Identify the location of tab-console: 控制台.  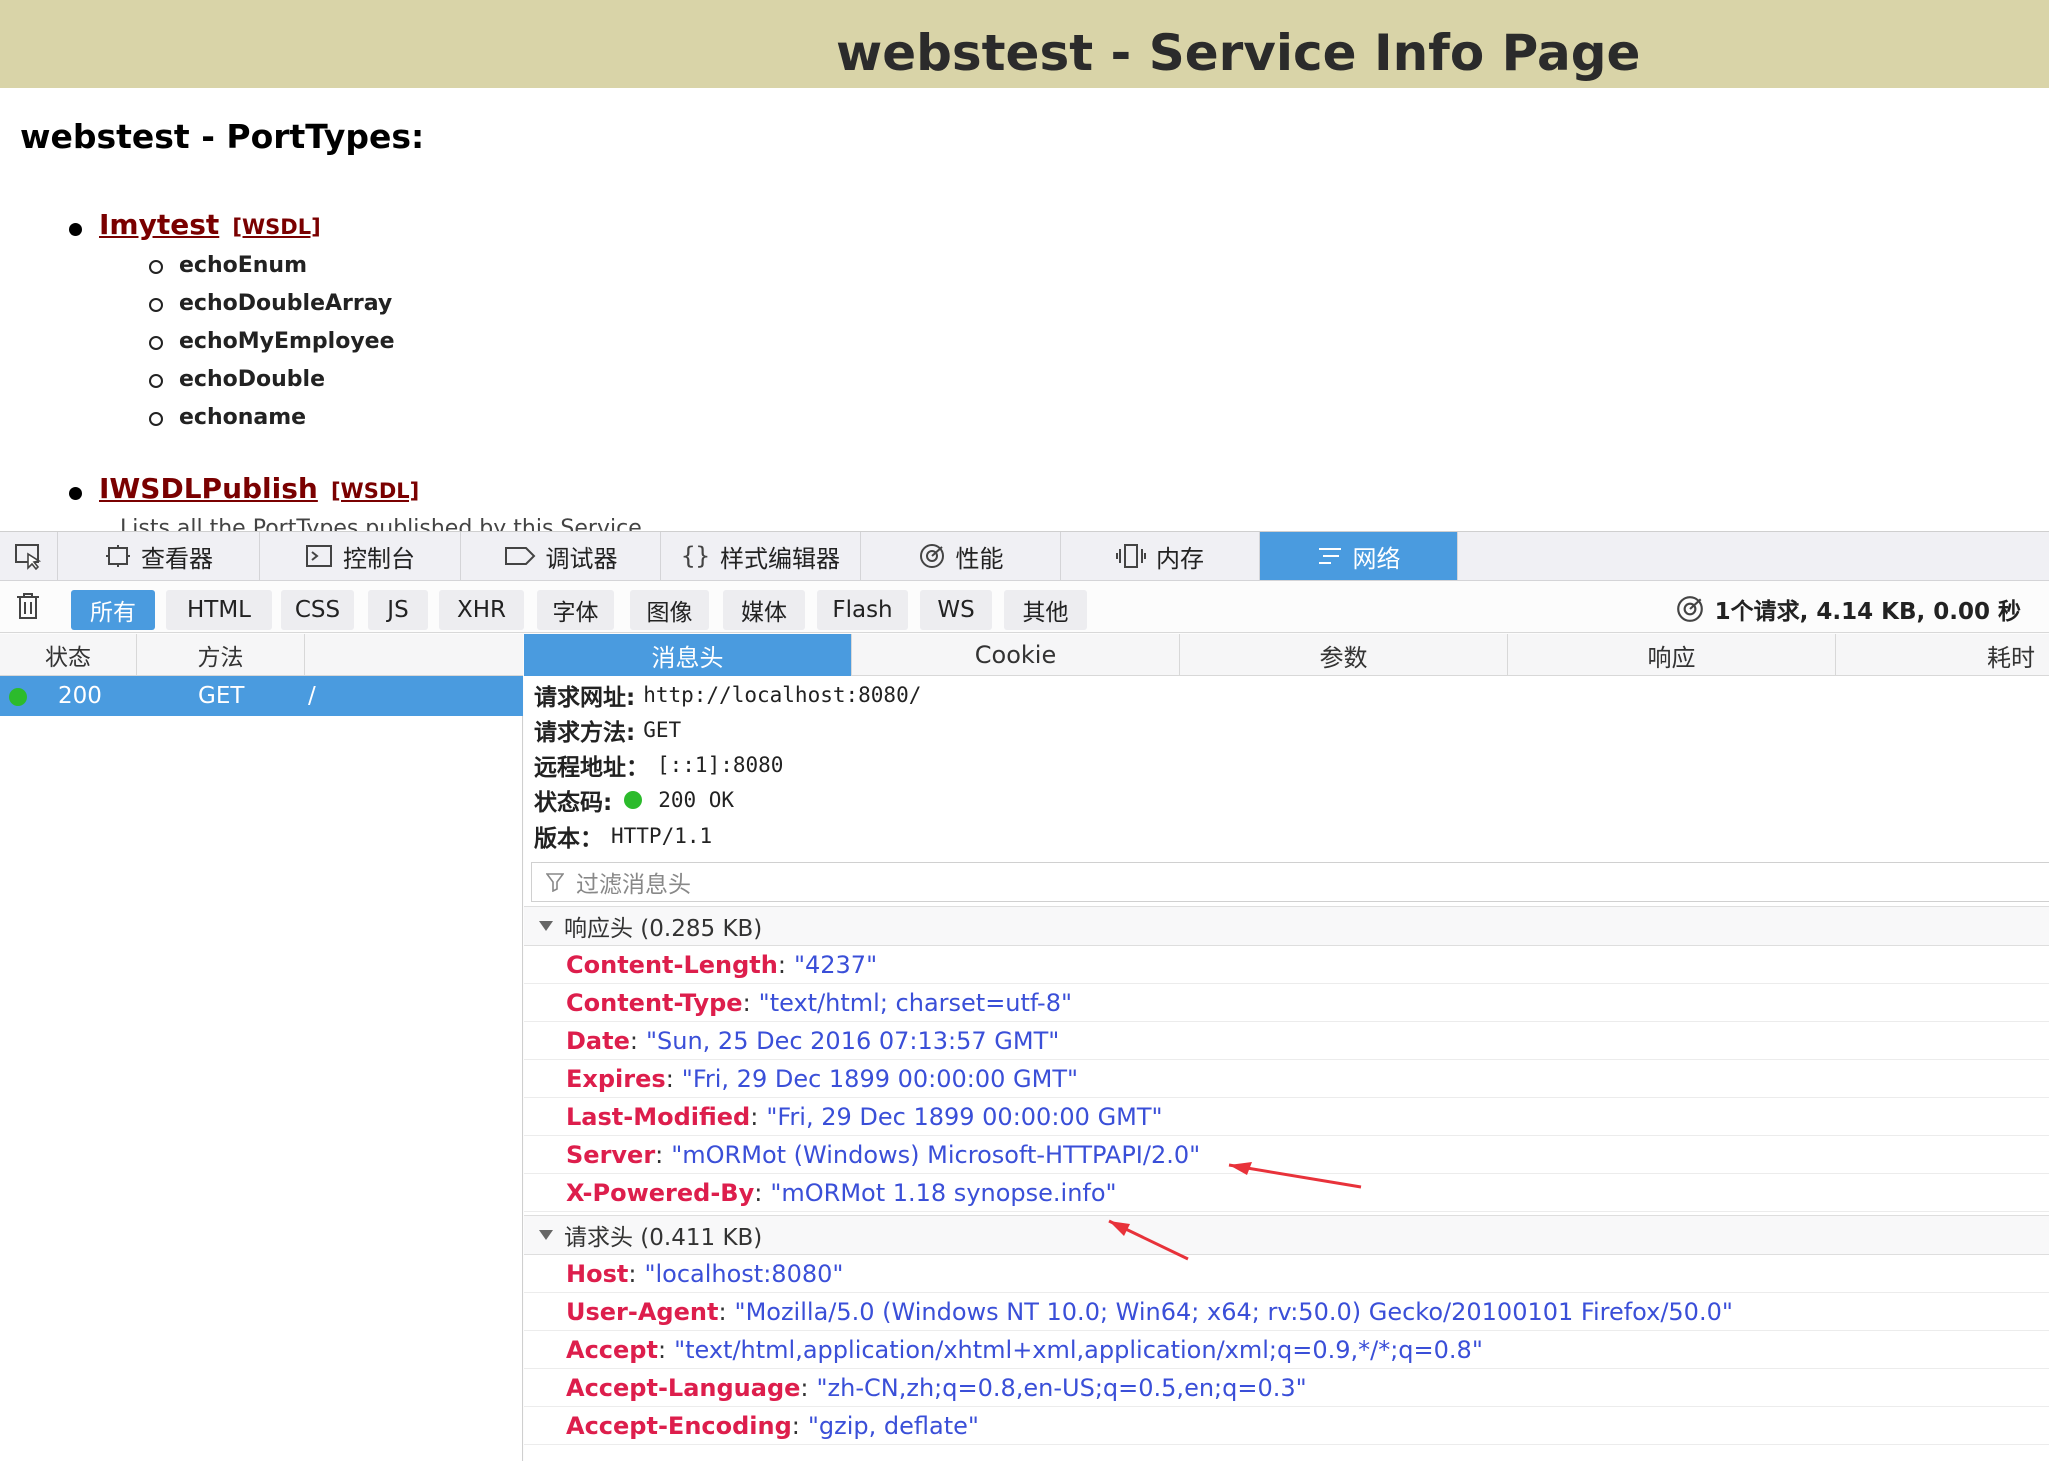
(360, 556).